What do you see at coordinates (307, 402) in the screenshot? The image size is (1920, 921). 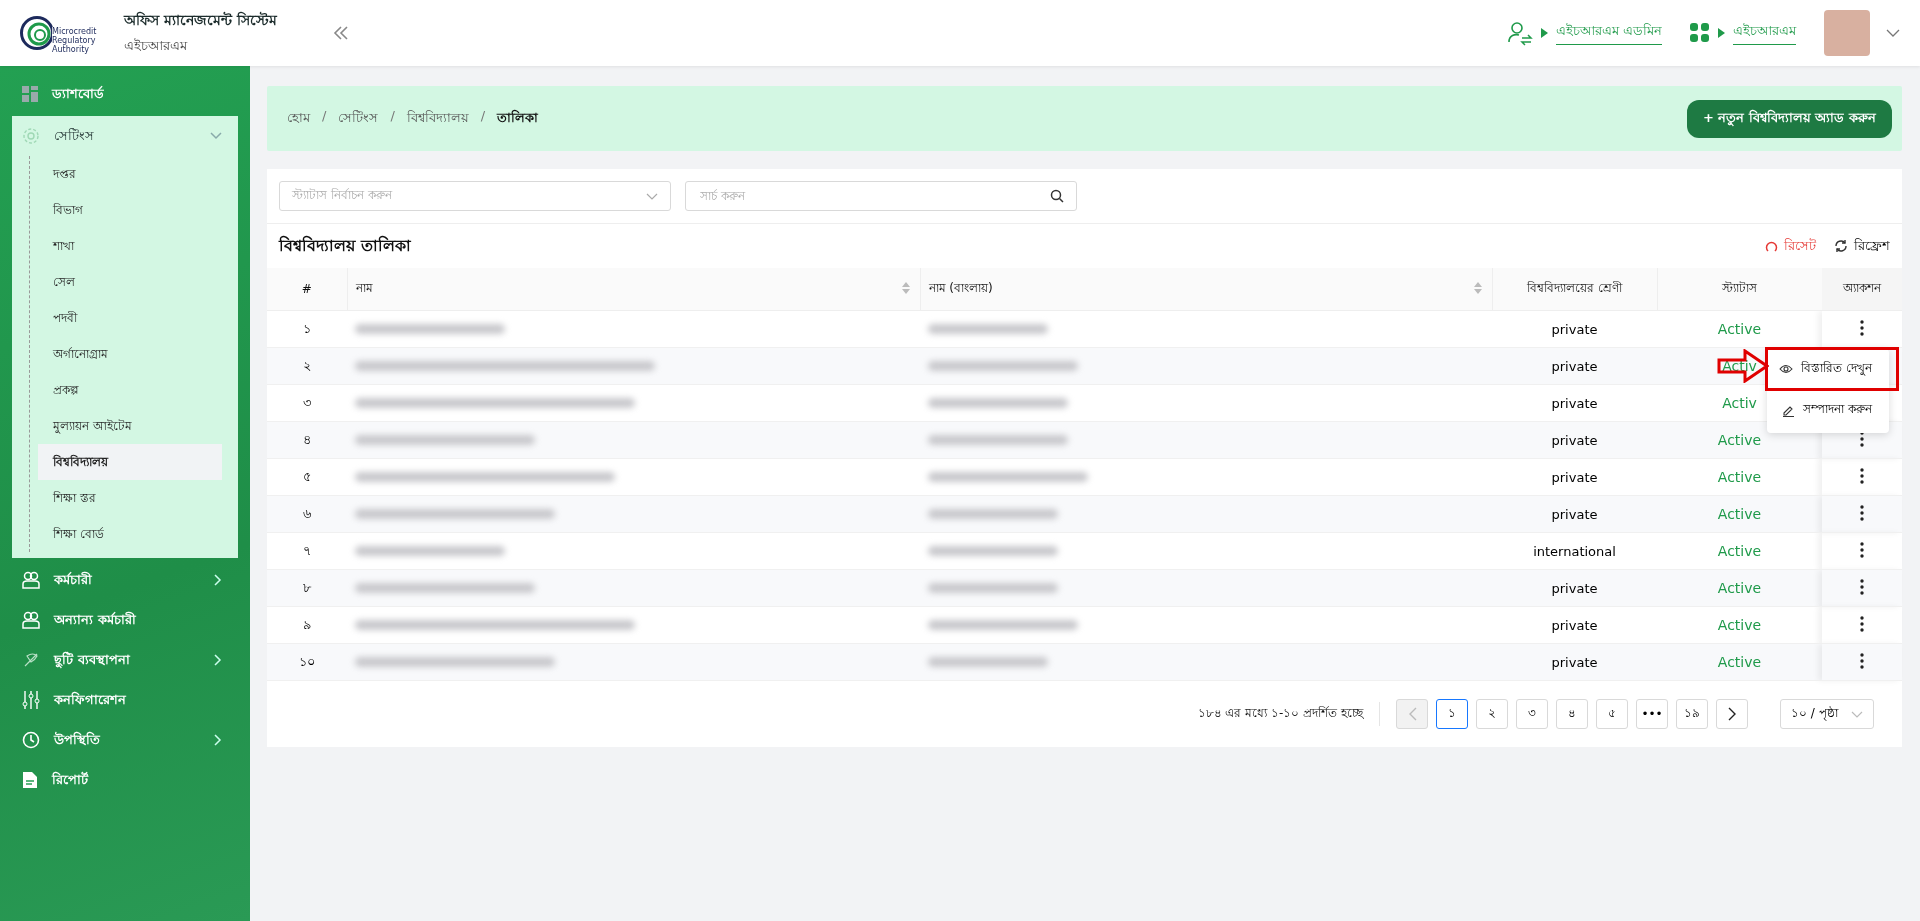 I see `table-cell: ৩` at bounding box center [307, 402].